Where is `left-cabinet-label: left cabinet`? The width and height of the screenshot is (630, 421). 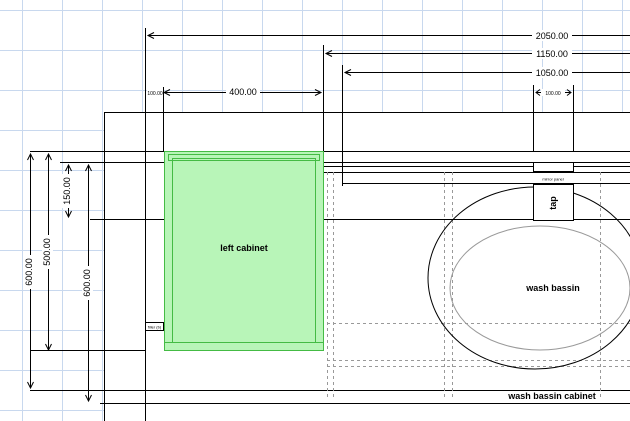
left-cabinet-label: left cabinet is located at coordinates (244, 248).